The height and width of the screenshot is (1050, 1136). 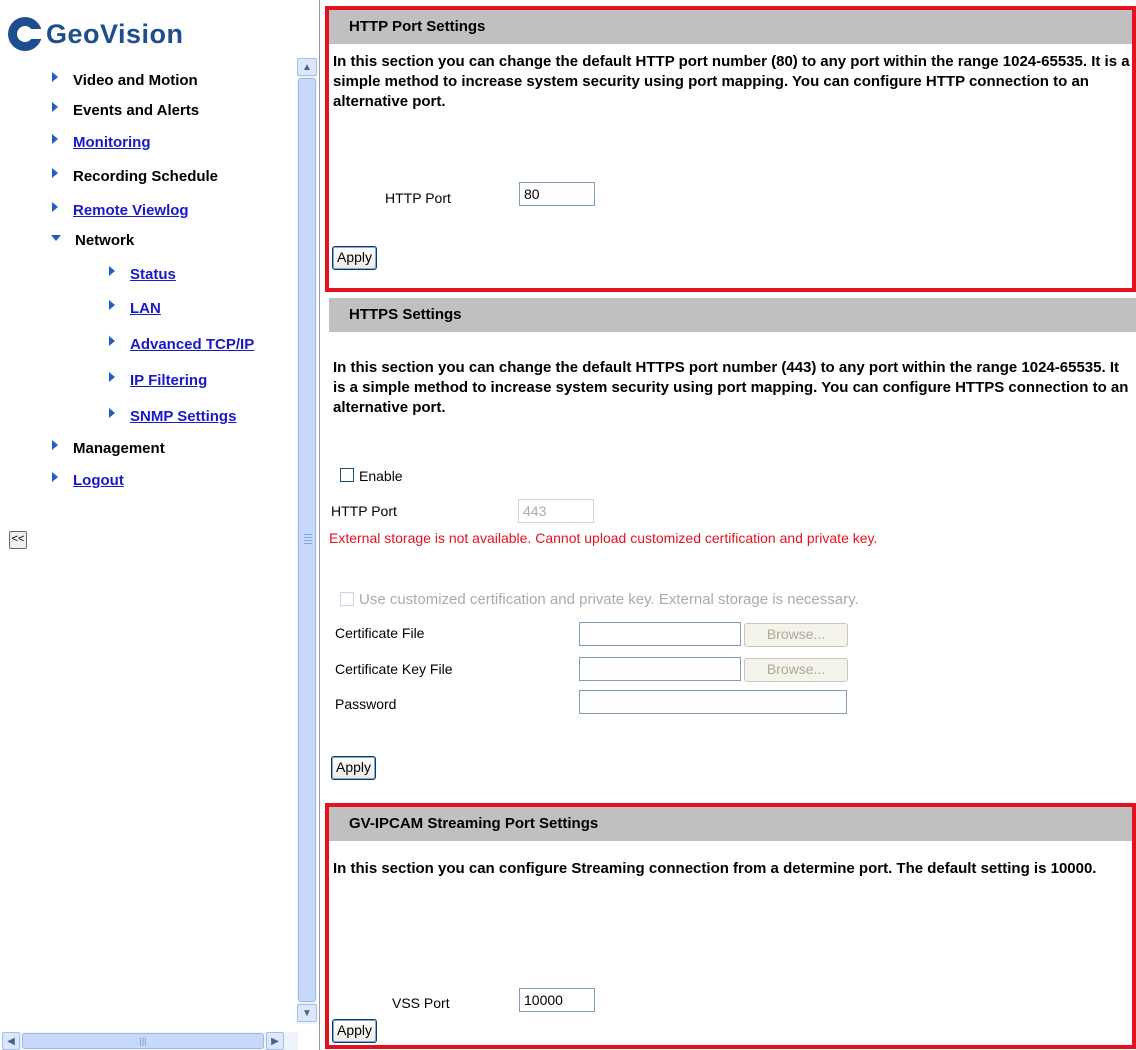 I want to click on https-port-input: 443, so click(x=556, y=511).